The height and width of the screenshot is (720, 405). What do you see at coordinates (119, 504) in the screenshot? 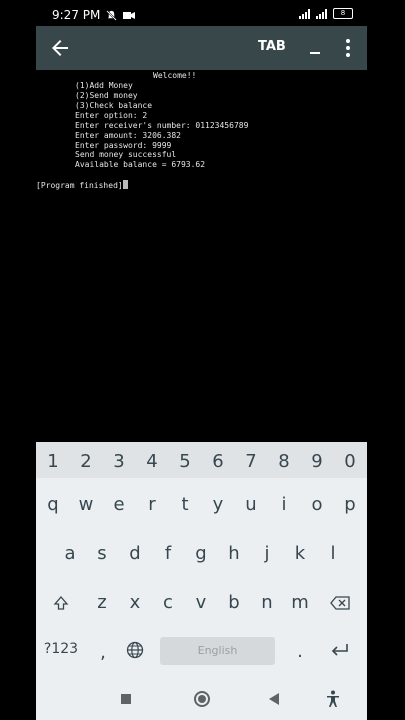
I see `key-e: e` at bounding box center [119, 504].